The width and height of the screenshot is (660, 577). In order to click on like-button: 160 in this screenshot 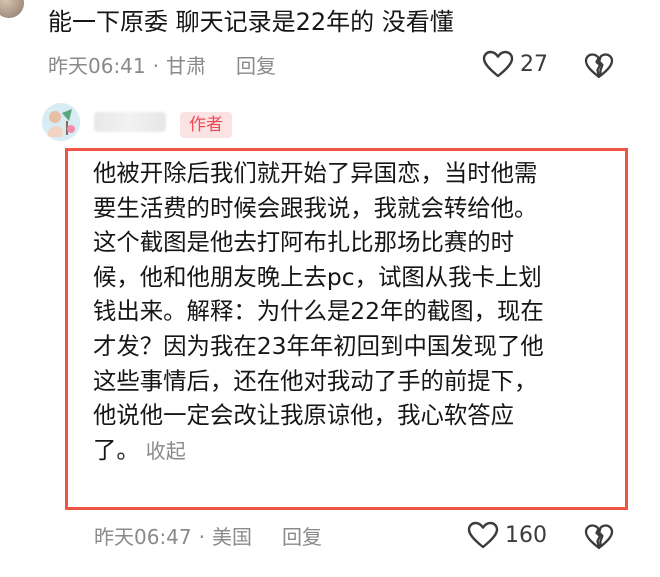, I will do `click(507, 535)`.